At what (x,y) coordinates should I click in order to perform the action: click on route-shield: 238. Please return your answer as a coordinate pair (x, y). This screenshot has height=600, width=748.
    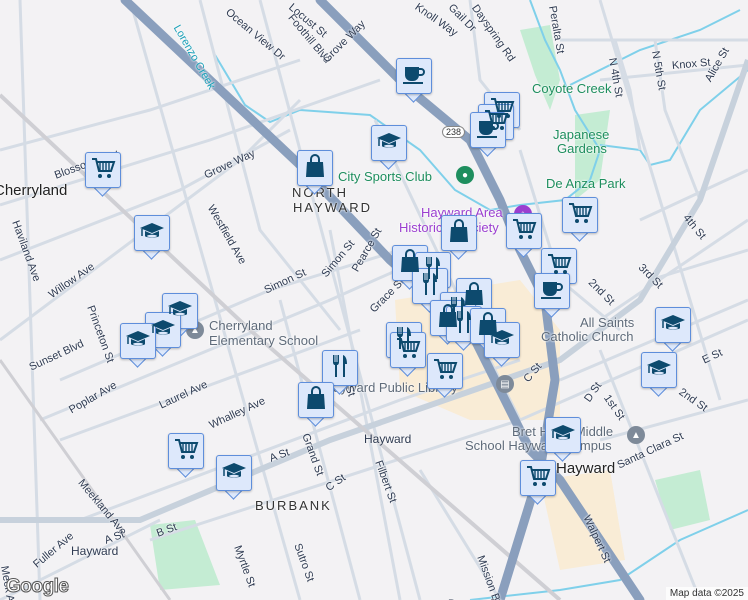
    Looking at the image, I should click on (454, 132).